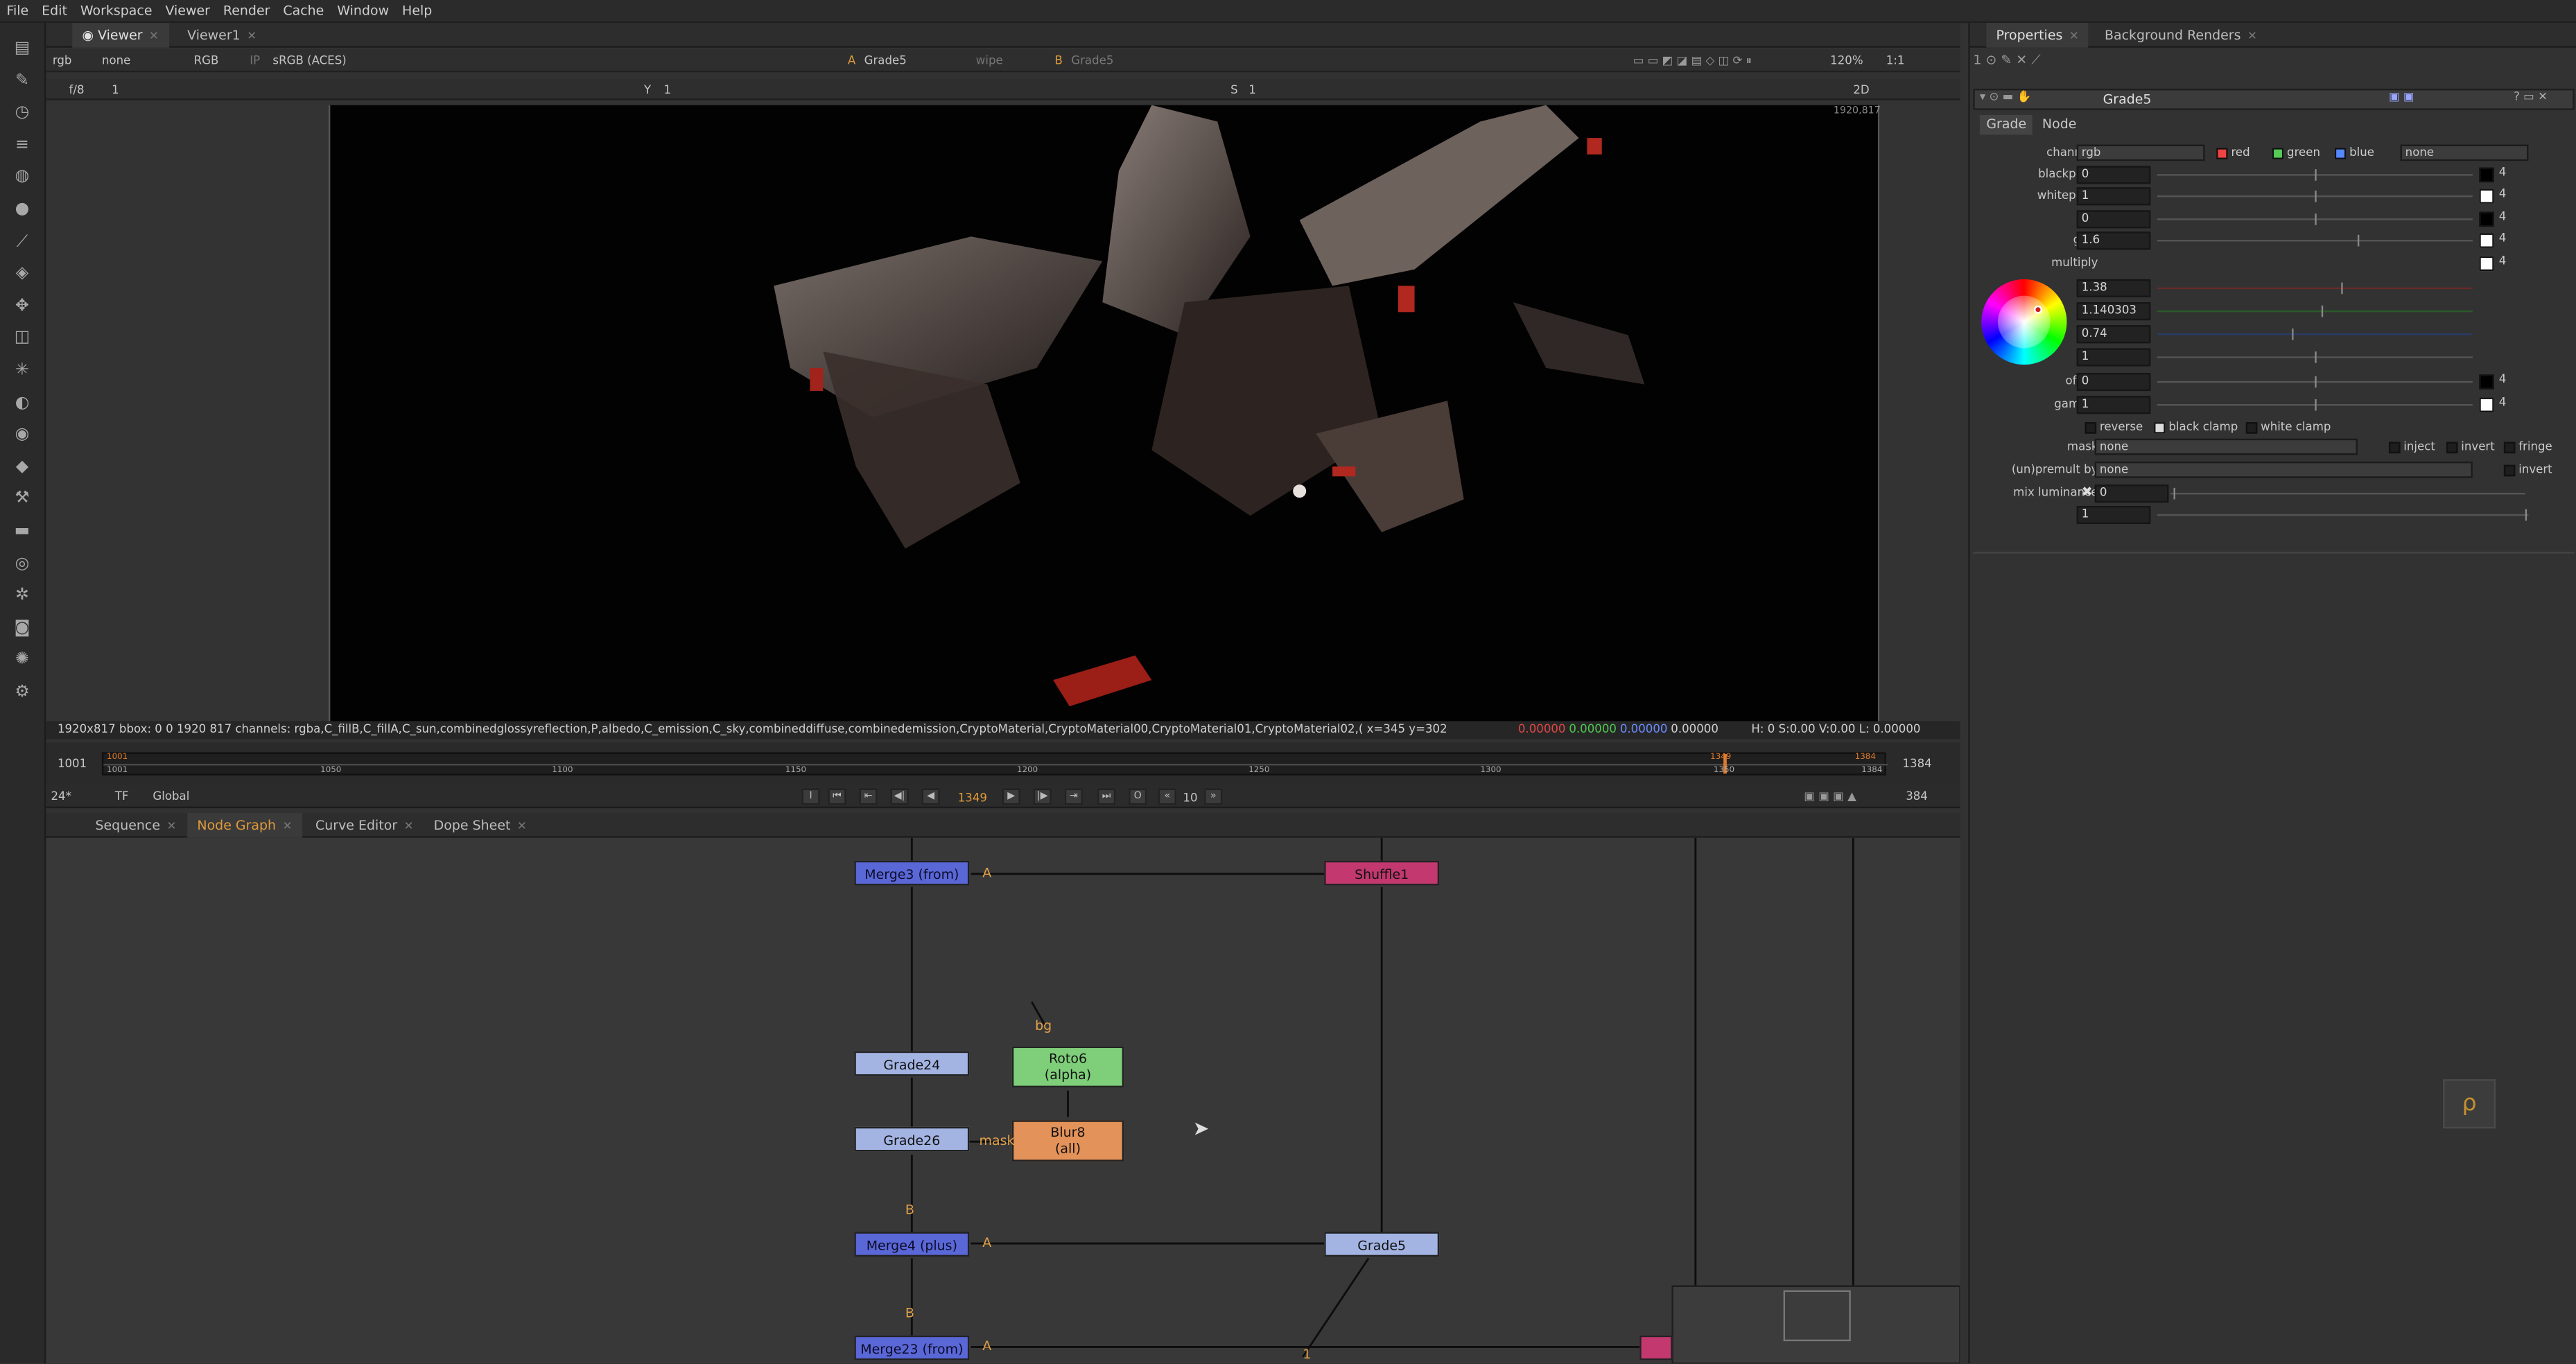  Describe the element at coordinates (115, 90) in the screenshot. I see `frame-field: 1` at that location.